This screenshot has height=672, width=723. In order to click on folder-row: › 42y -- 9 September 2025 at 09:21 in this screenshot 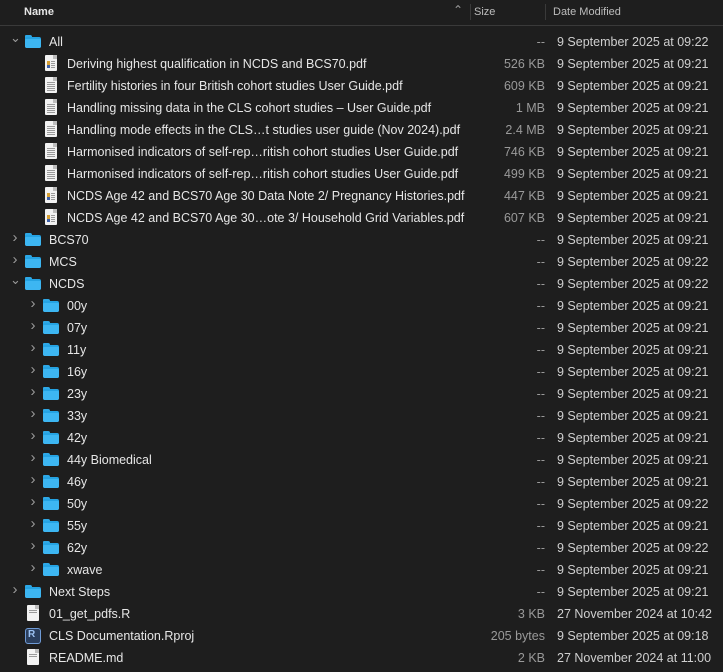, I will do `click(361, 438)`.